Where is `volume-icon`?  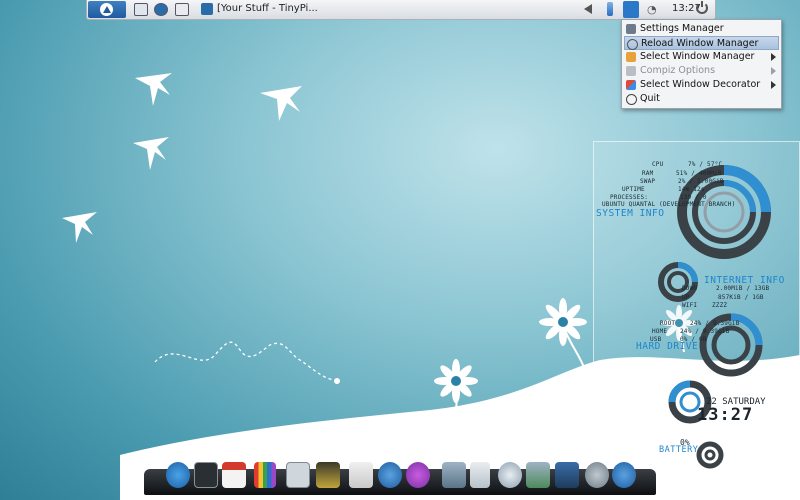 volume-icon is located at coordinates (588, 9).